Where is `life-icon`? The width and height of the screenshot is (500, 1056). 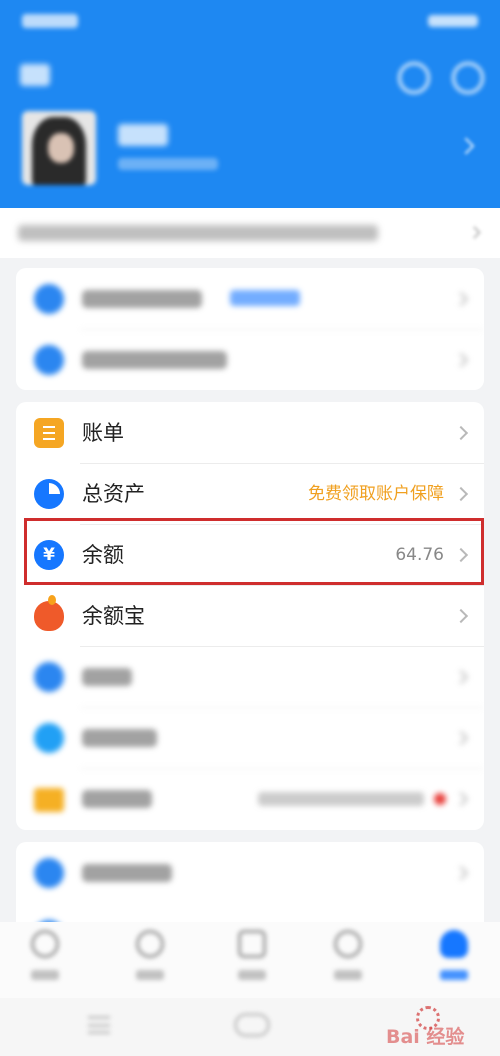
life-icon is located at coordinates (252, 944).